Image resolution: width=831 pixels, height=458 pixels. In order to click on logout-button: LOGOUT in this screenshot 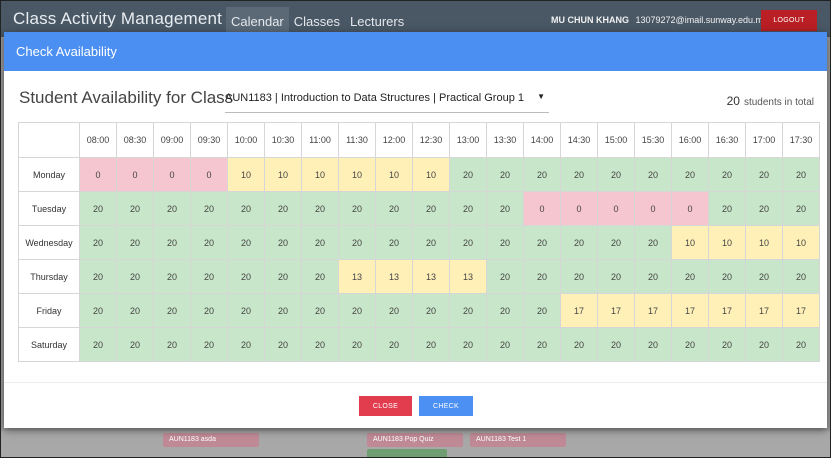, I will do `click(789, 20)`.